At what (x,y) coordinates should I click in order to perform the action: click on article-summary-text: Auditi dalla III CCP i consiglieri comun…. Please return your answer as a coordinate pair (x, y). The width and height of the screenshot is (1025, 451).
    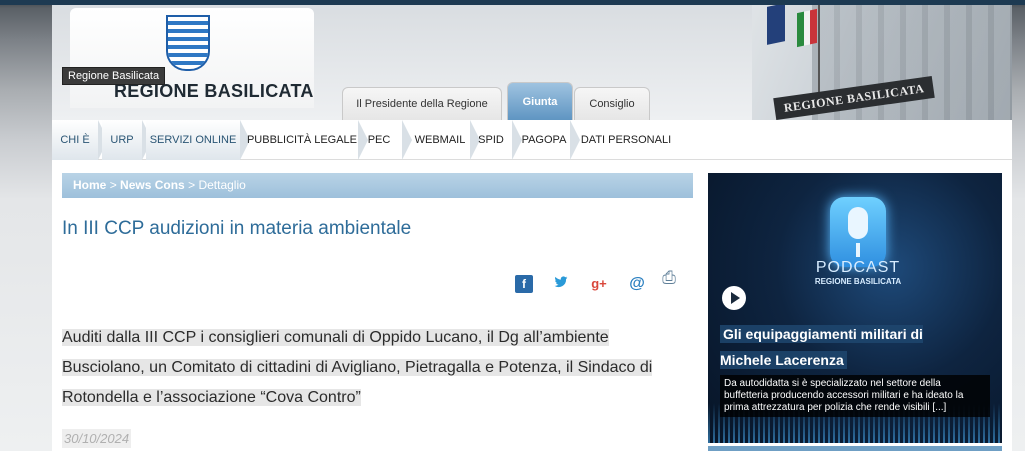
    Looking at the image, I should click on (357, 367).